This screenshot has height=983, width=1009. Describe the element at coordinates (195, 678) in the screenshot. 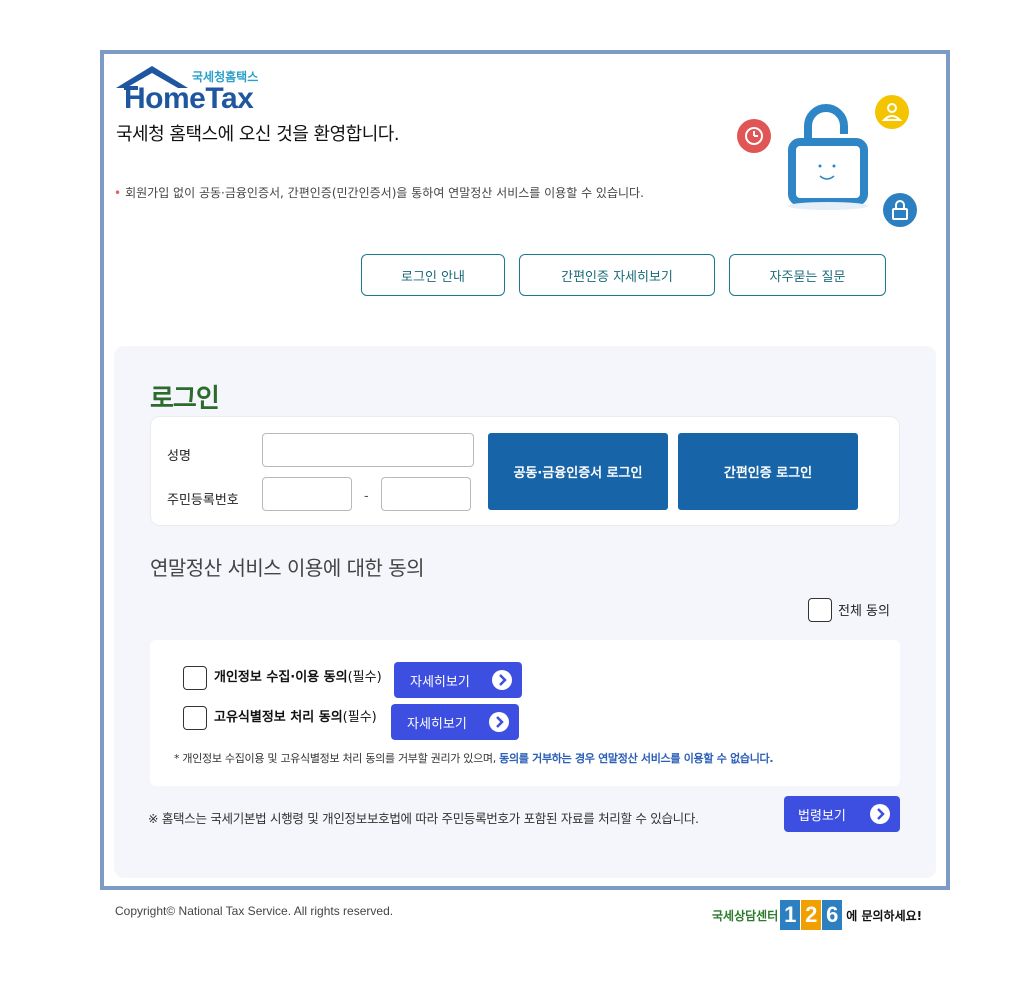

I see `privacy-consent-checkbox` at that location.